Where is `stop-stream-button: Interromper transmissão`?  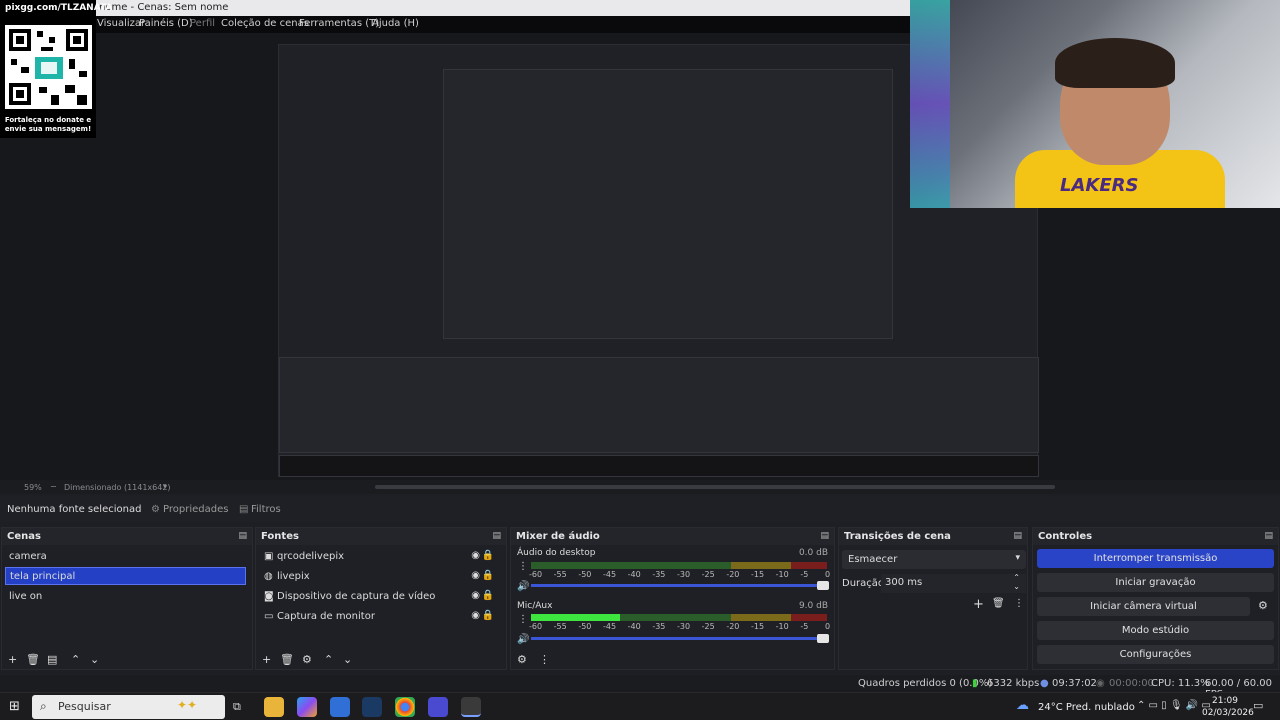 stop-stream-button: Interromper transmissão is located at coordinates (1155, 558).